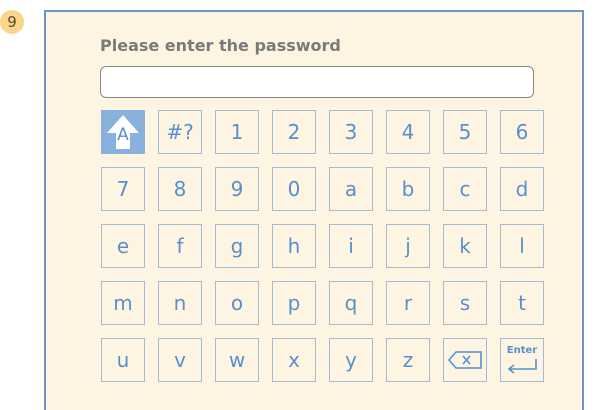 This screenshot has height=410, width=594. I want to click on key-d: d, so click(522, 189).